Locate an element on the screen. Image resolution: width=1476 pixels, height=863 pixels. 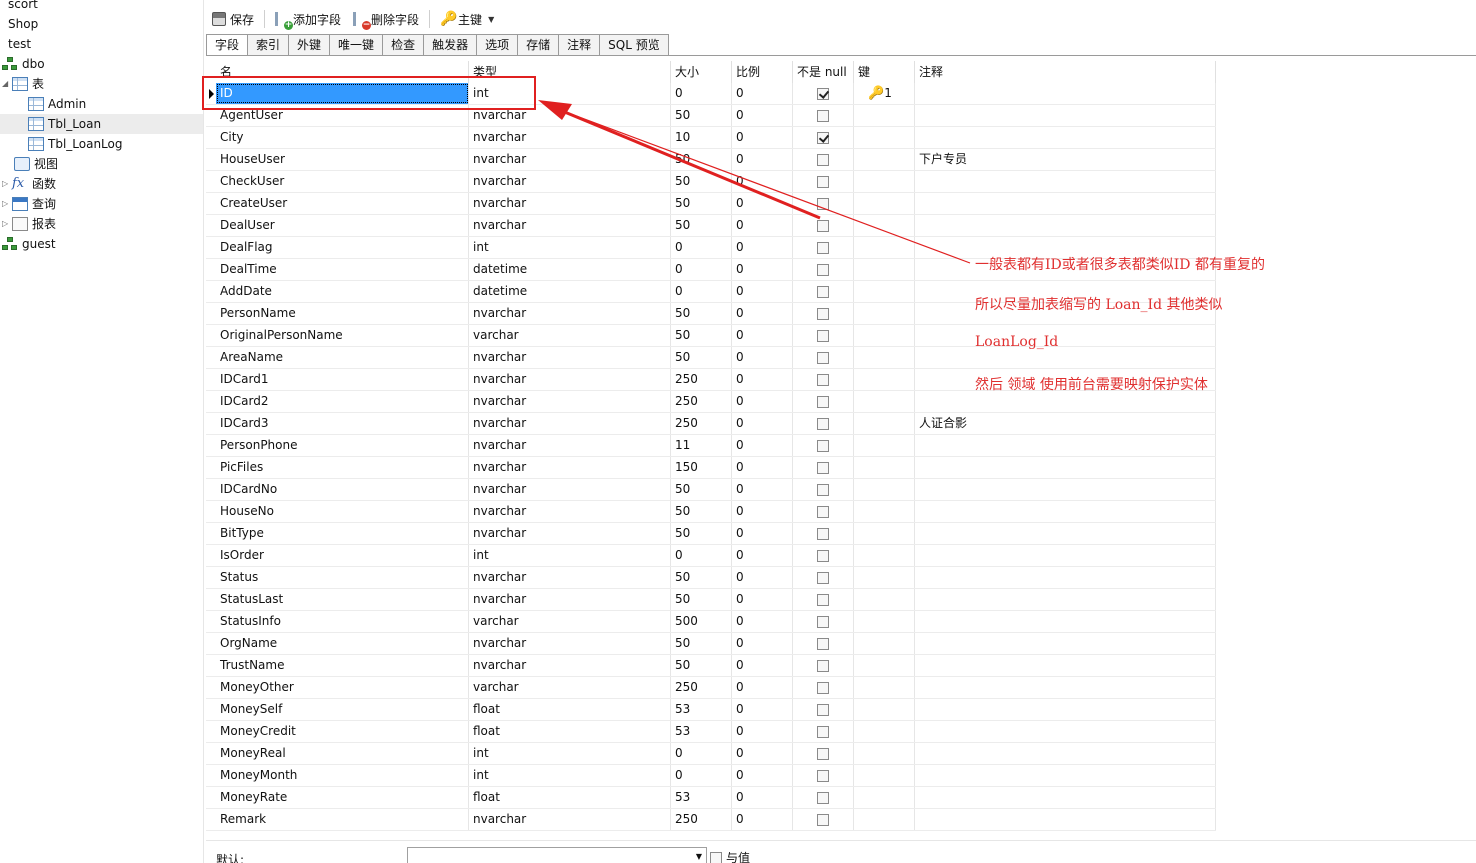
field-size-cell: 0 is located at coordinates (701, 247).